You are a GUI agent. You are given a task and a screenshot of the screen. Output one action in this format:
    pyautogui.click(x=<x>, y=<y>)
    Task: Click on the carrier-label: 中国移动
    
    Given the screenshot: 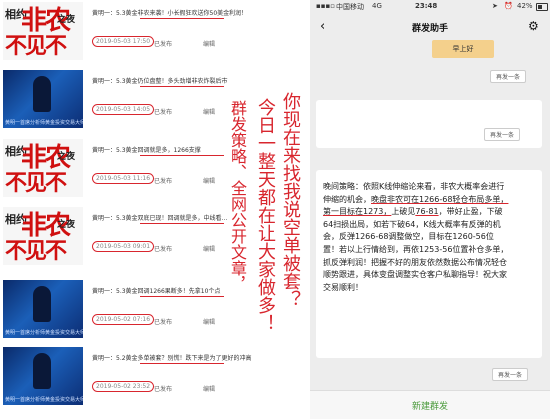 What is the action you would take?
    pyautogui.click(x=350, y=7)
    